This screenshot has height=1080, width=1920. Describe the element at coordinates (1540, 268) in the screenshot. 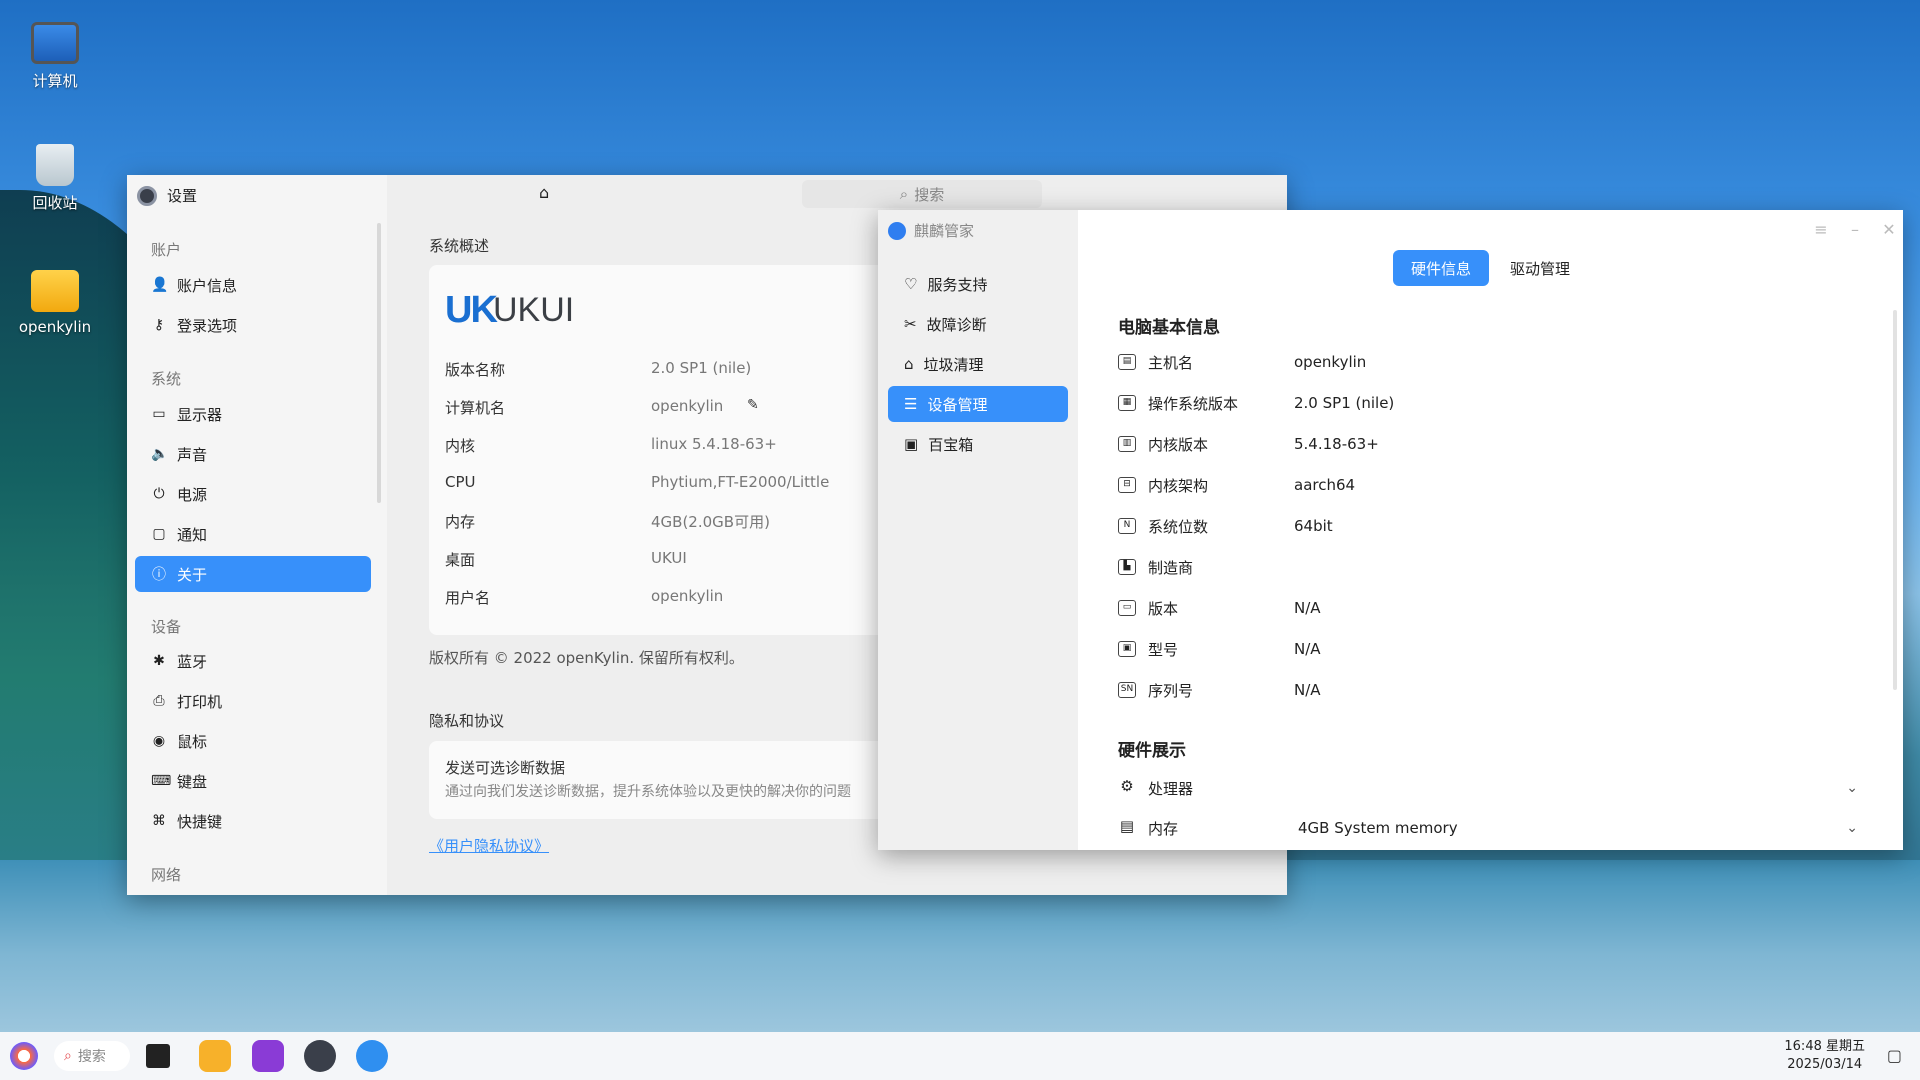

I see `tab-driver-management: 驱动管理` at that location.